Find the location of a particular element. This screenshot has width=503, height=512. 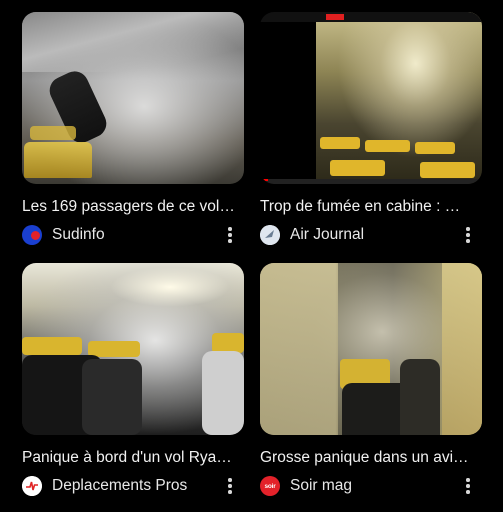

video-meta: Air Journal is located at coordinates (371, 235).